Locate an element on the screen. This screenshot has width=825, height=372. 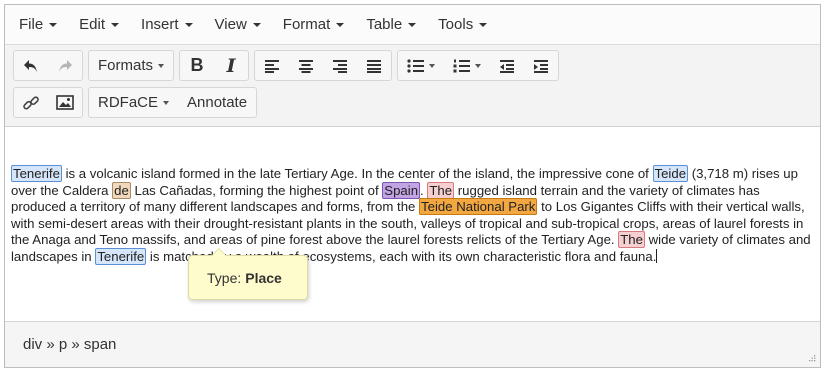
menu-tools: Tools is located at coordinates (463, 24).